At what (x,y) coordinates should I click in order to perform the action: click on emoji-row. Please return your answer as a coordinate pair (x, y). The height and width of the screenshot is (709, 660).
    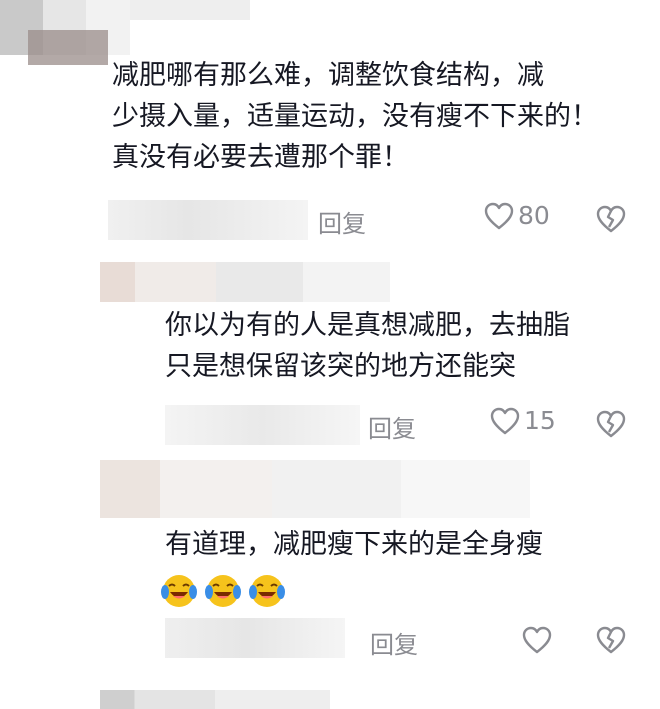
    Looking at the image, I should click on (226, 591).